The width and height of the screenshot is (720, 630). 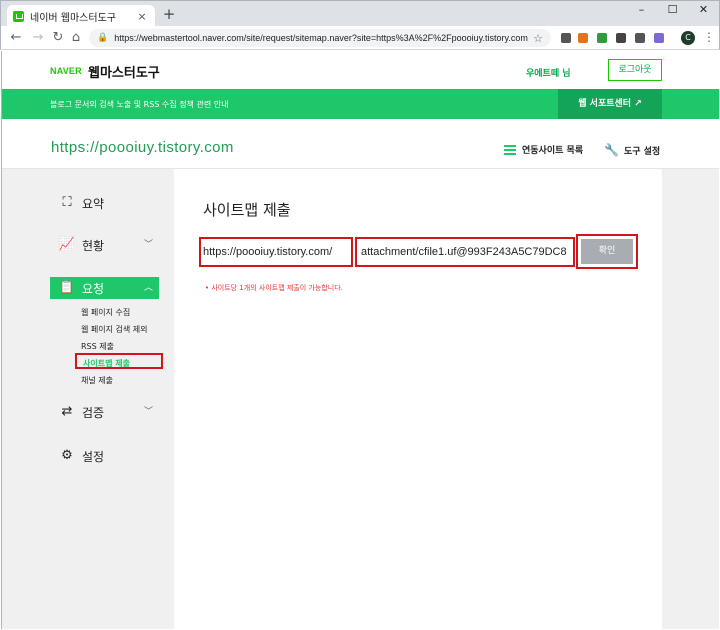 What do you see at coordinates (690, 399) in the screenshot?
I see `right-gutter` at bounding box center [690, 399].